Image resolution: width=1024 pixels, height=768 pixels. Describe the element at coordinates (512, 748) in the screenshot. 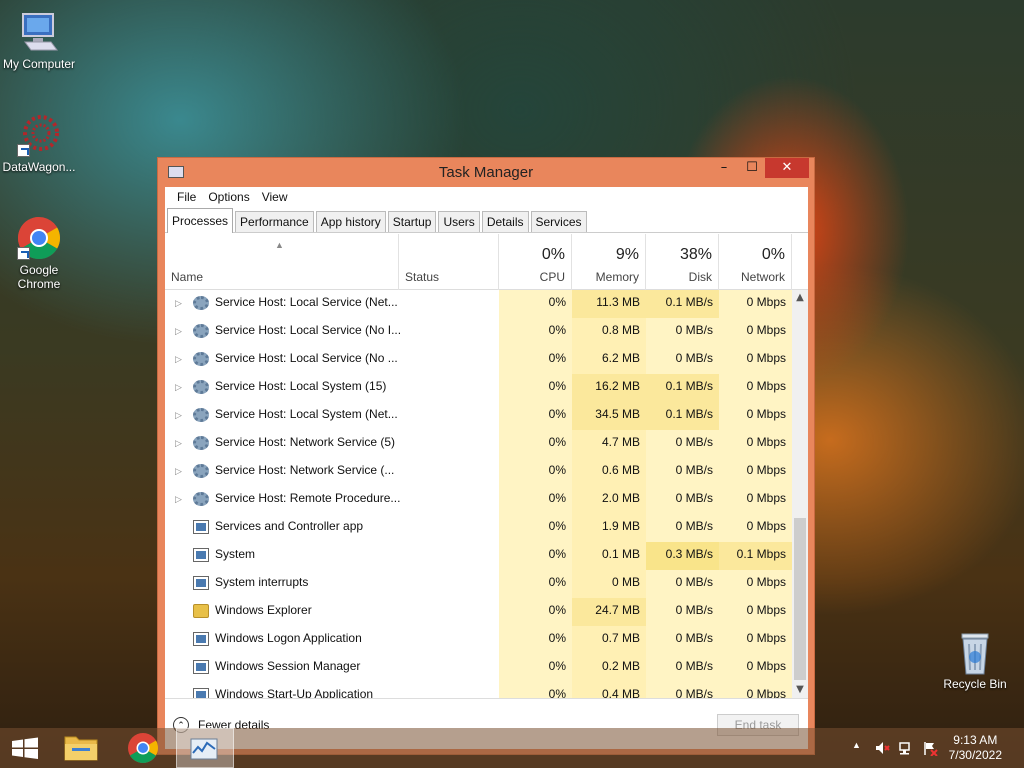

I see `taskbar: ▲ 9:13 AM 7/30/2022` at that location.